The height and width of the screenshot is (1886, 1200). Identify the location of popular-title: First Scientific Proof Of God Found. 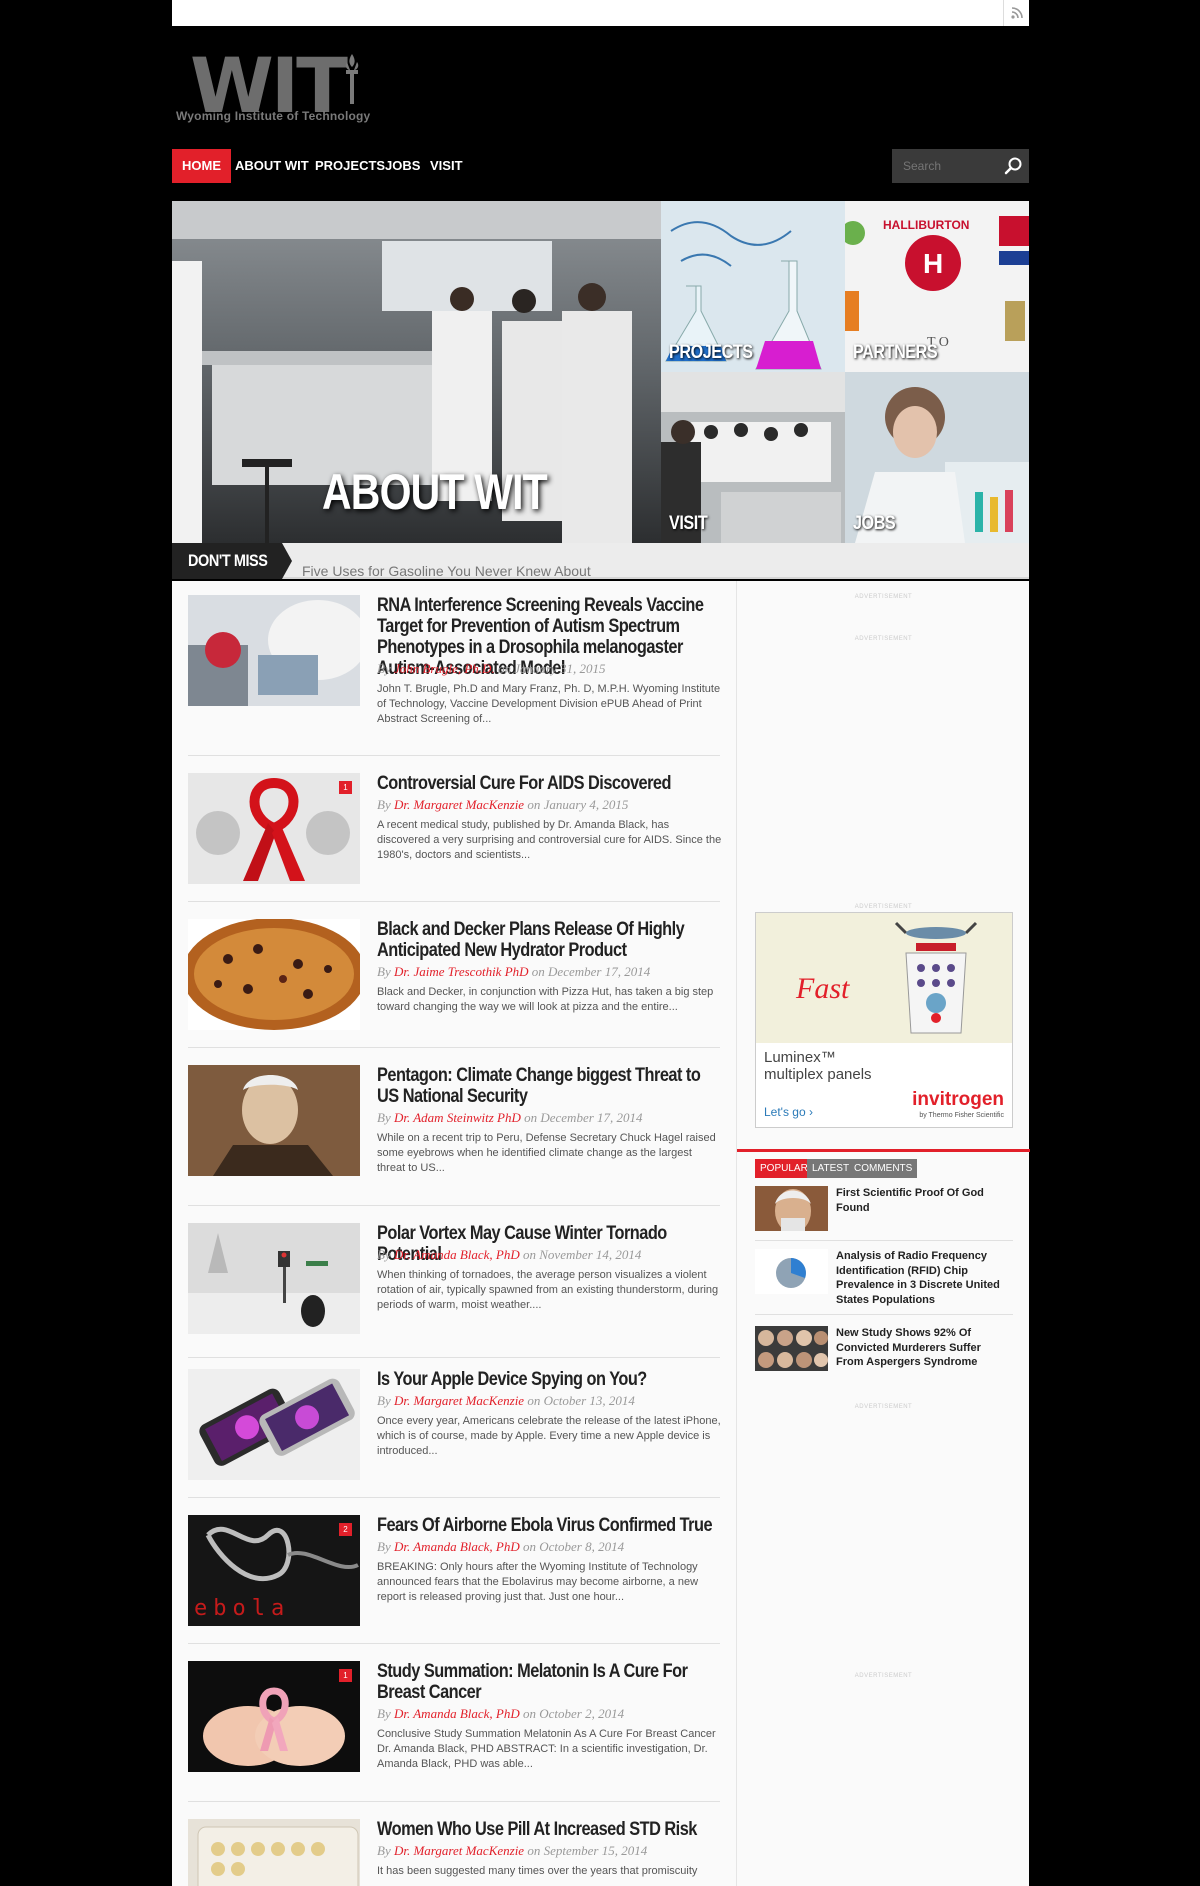
(923, 1200).